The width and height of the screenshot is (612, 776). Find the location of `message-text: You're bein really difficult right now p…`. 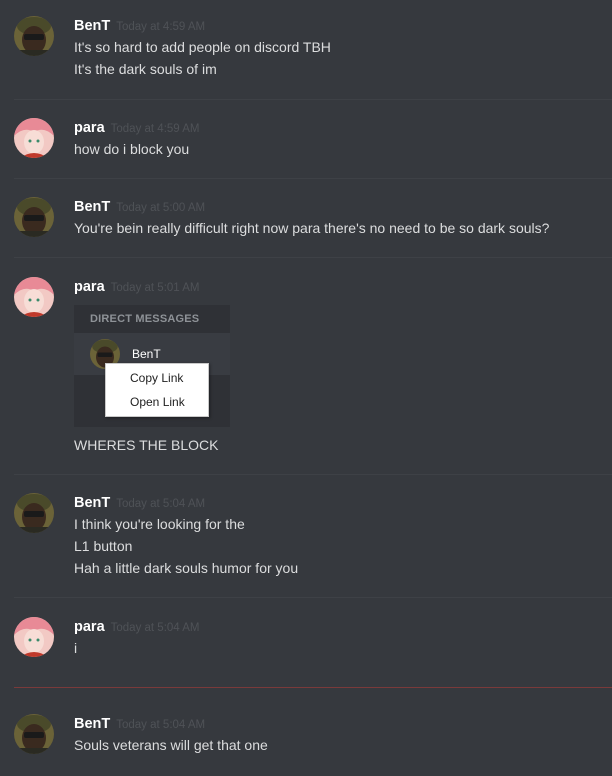

message-text: You're bein really difficult right now p… is located at coordinates (312, 228).